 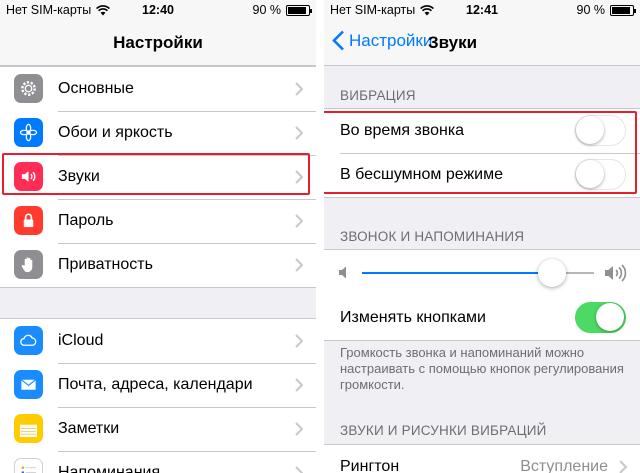 I want to click on volume-slider, so click(x=478, y=273).